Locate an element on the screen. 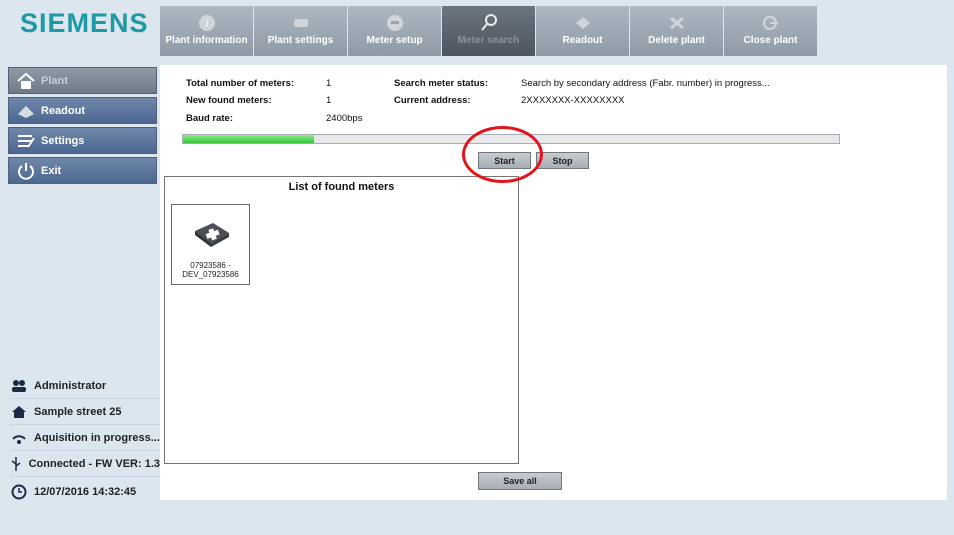 This screenshot has height=535, width=954. status-datetime-text: 12/07/2016 14:32:45 is located at coordinates (85, 492).